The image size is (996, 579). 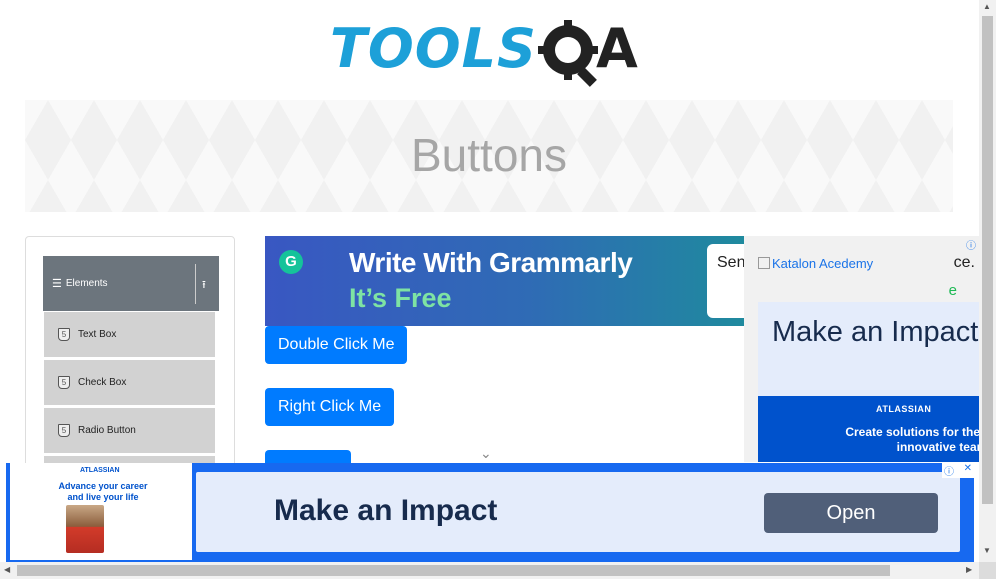 What do you see at coordinates (764, 263) in the screenshot?
I see `broken-image-icon` at bounding box center [764, 263].